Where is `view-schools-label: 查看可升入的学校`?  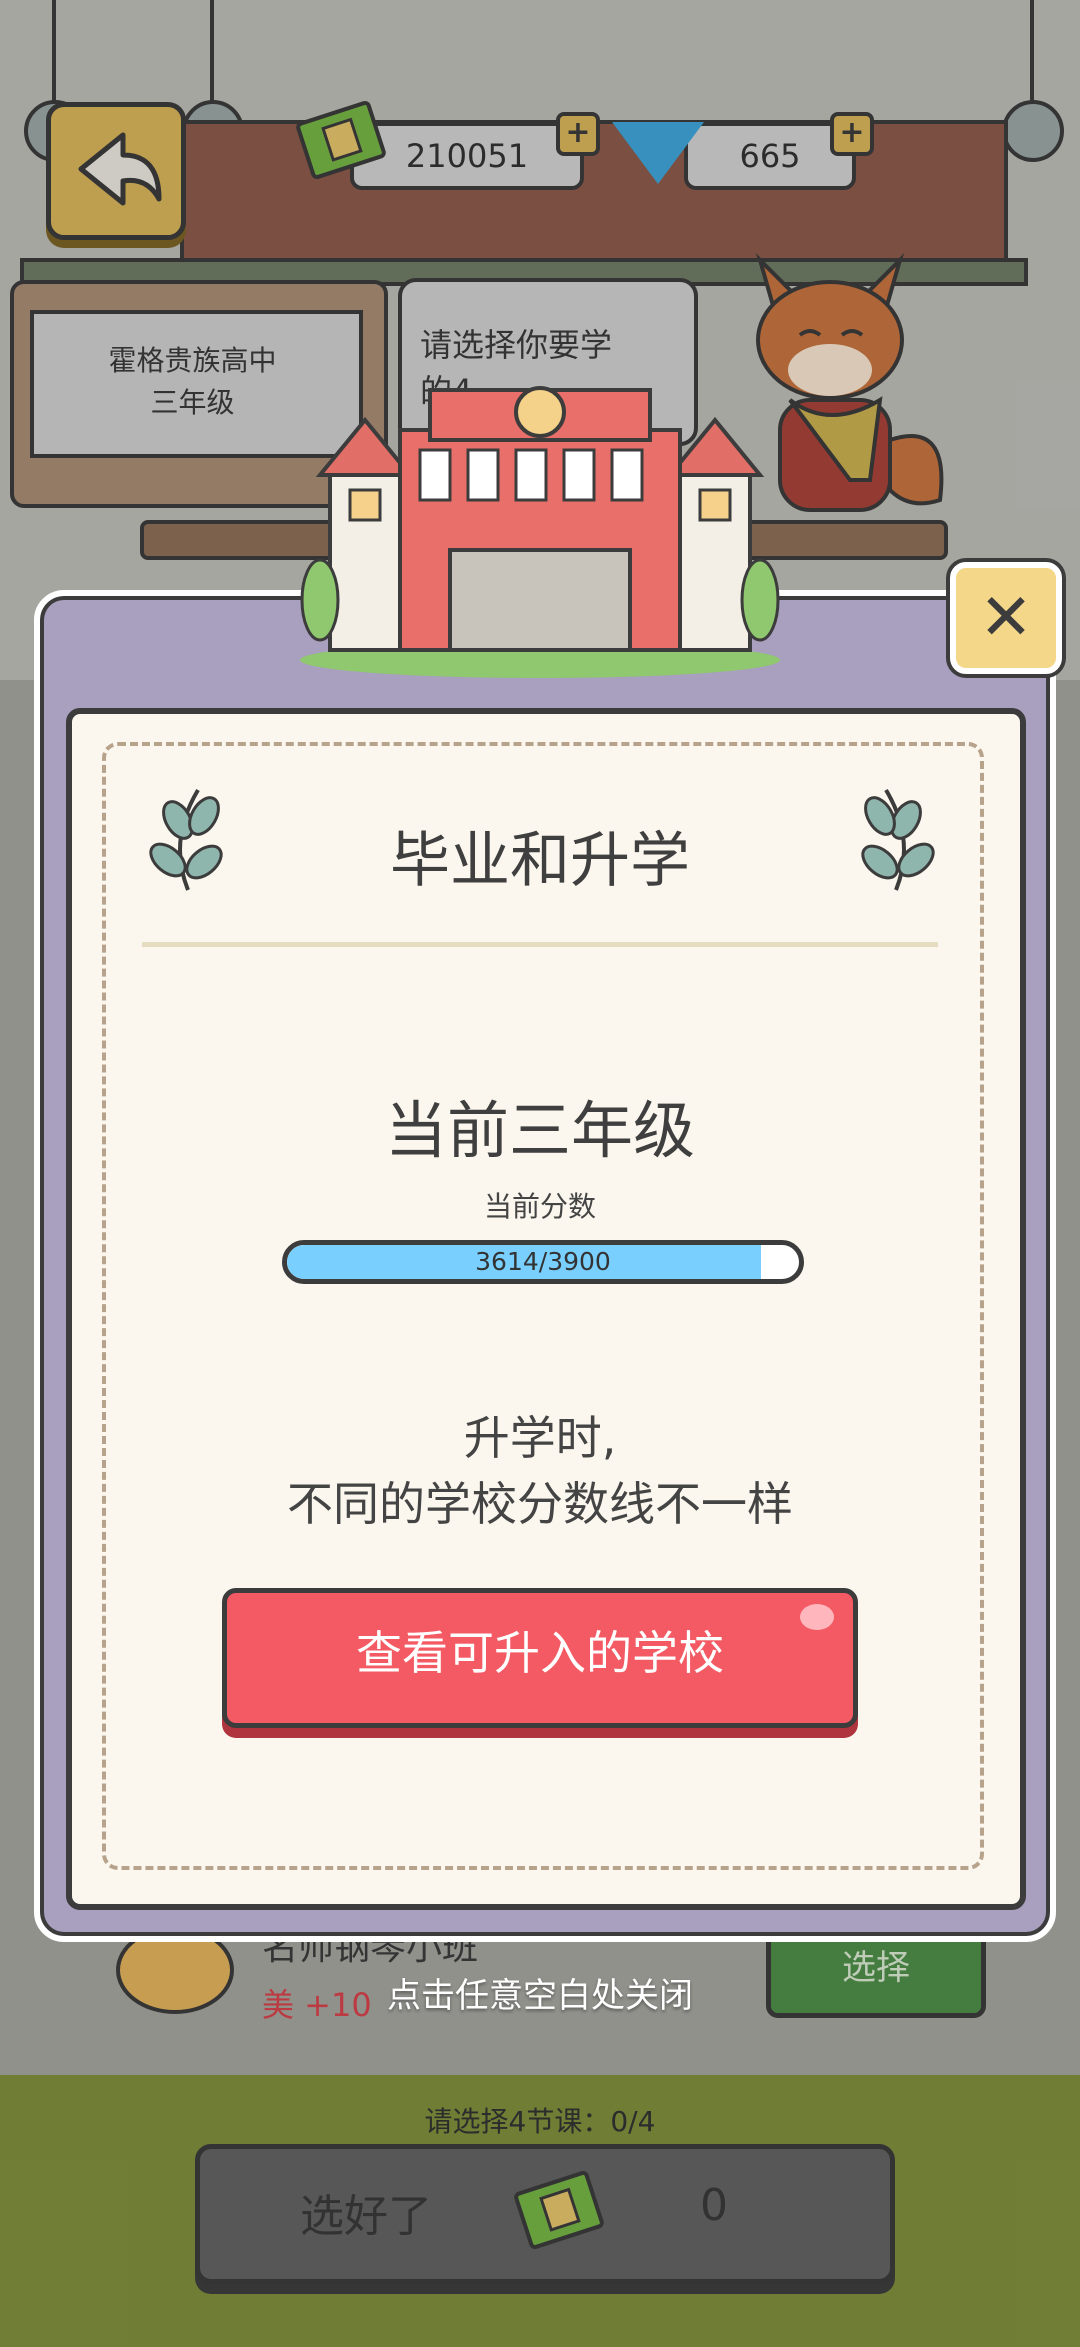 view-schools-label: 查看可升入的学校 is located at coordinates (540, 1653).